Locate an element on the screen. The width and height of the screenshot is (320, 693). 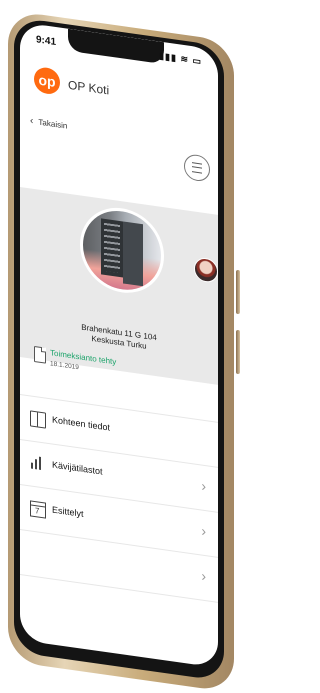
list-item-label: Esittelyt is located at coordinates (68, 511).